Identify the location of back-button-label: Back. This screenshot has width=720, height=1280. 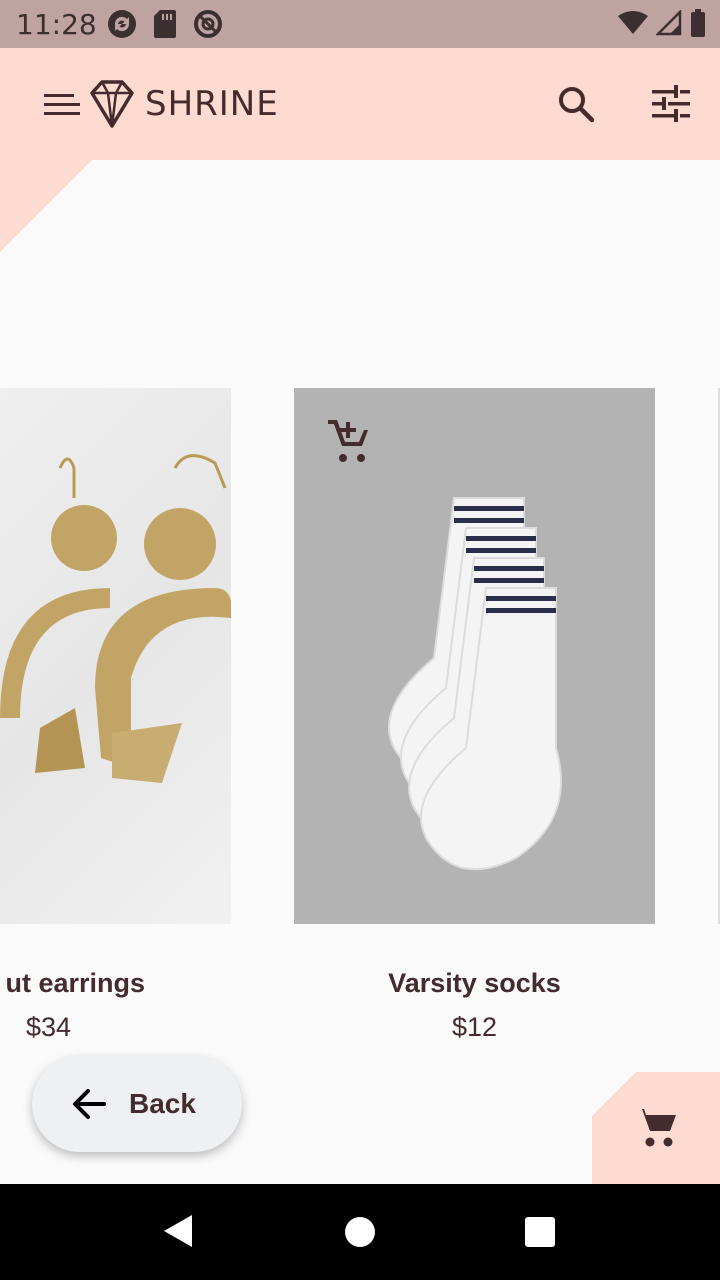
(162, 1103).